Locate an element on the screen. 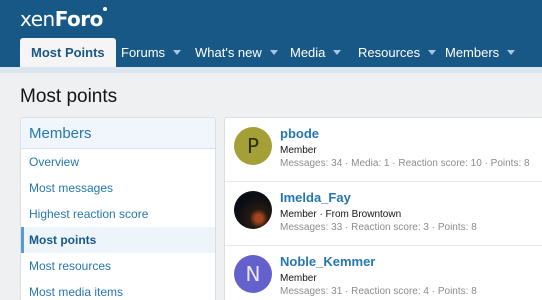 This screenshot has height=300, width=542. sidebar-item-overview: Overview is located at coordinates (118, 162).